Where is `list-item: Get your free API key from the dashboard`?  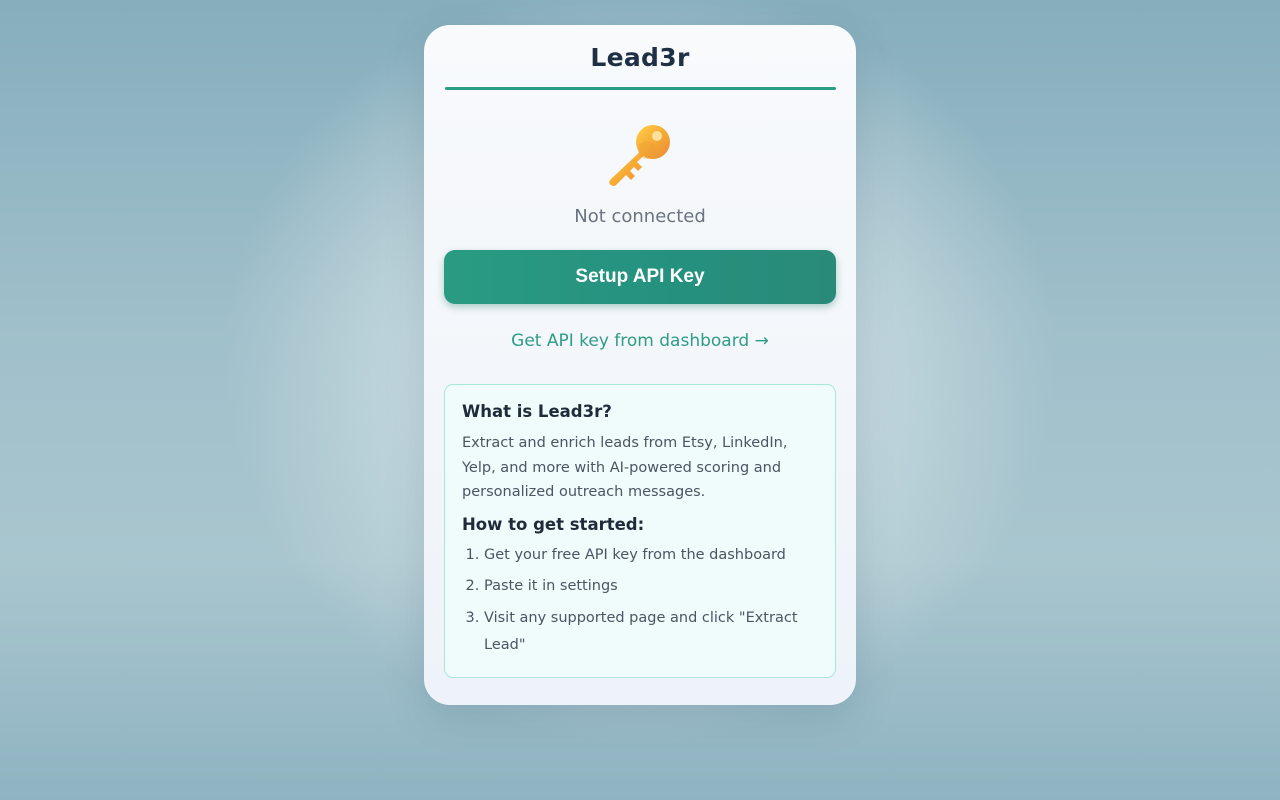
list-item: Get your free API key from the dashboard is located at coordinates (651, 555).